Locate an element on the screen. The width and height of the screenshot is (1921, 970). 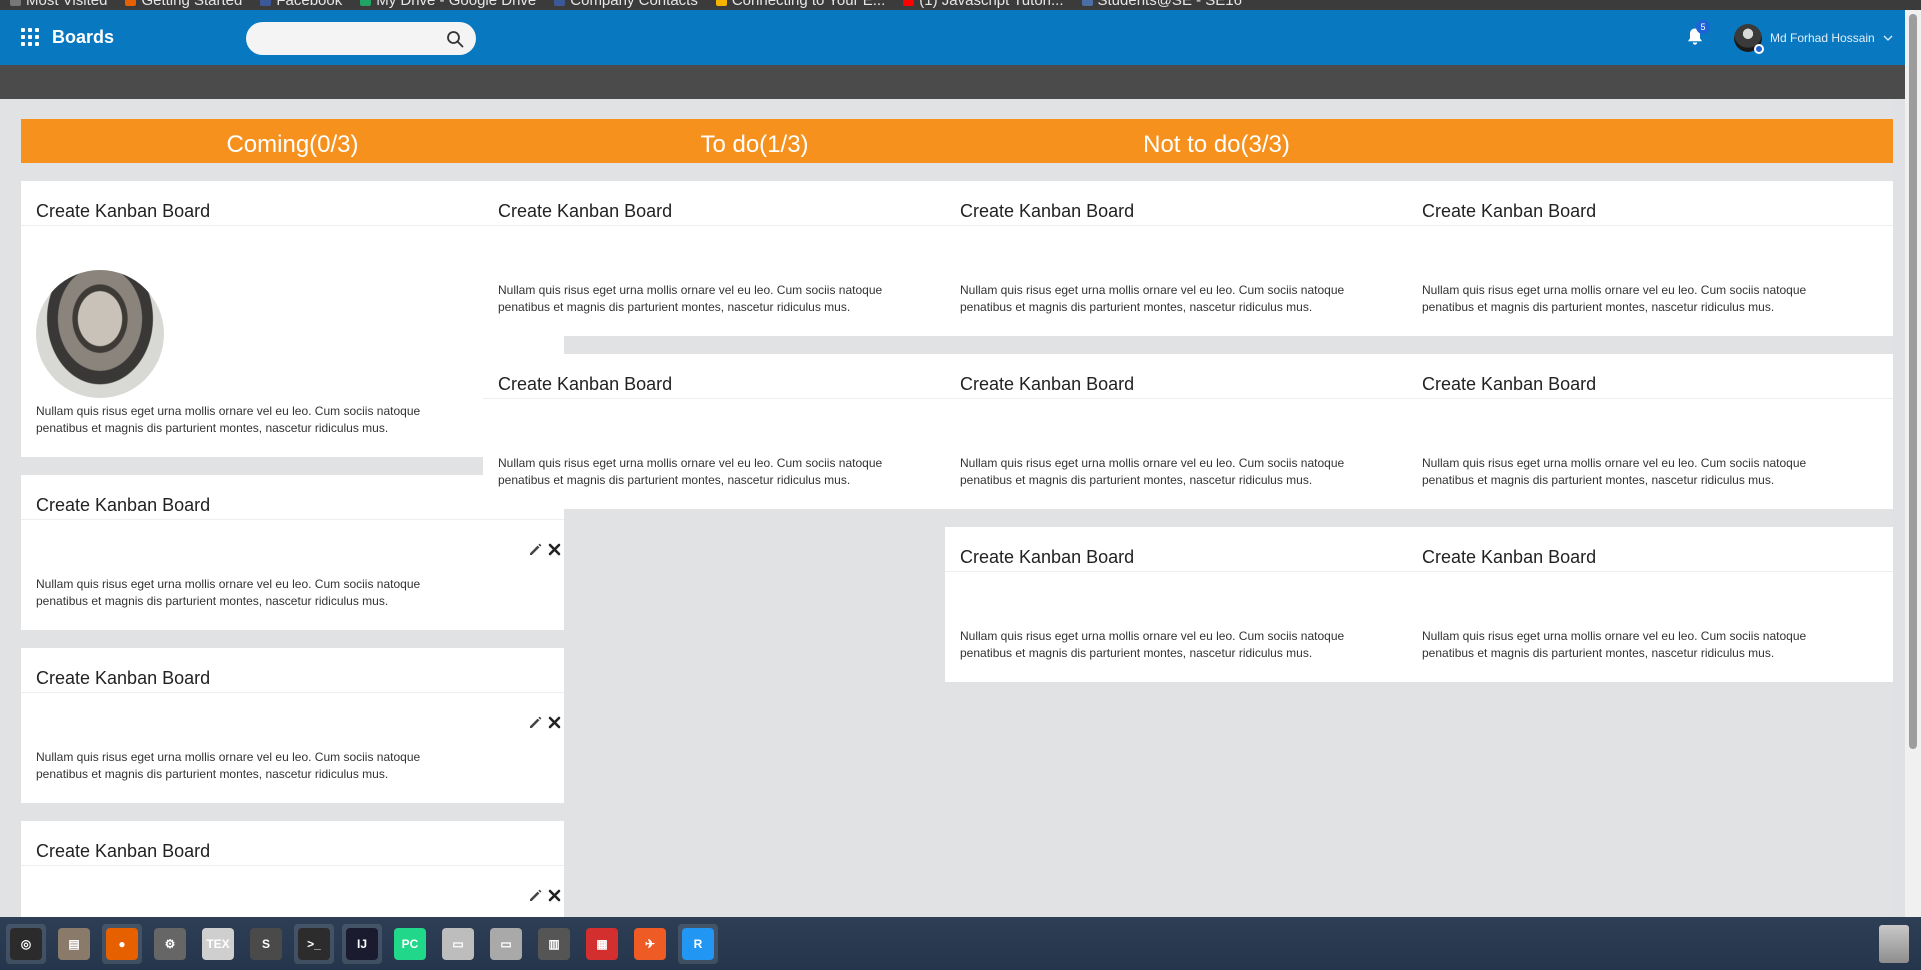
bookmark-label: Most Visited is located at coordinates (67, 4).